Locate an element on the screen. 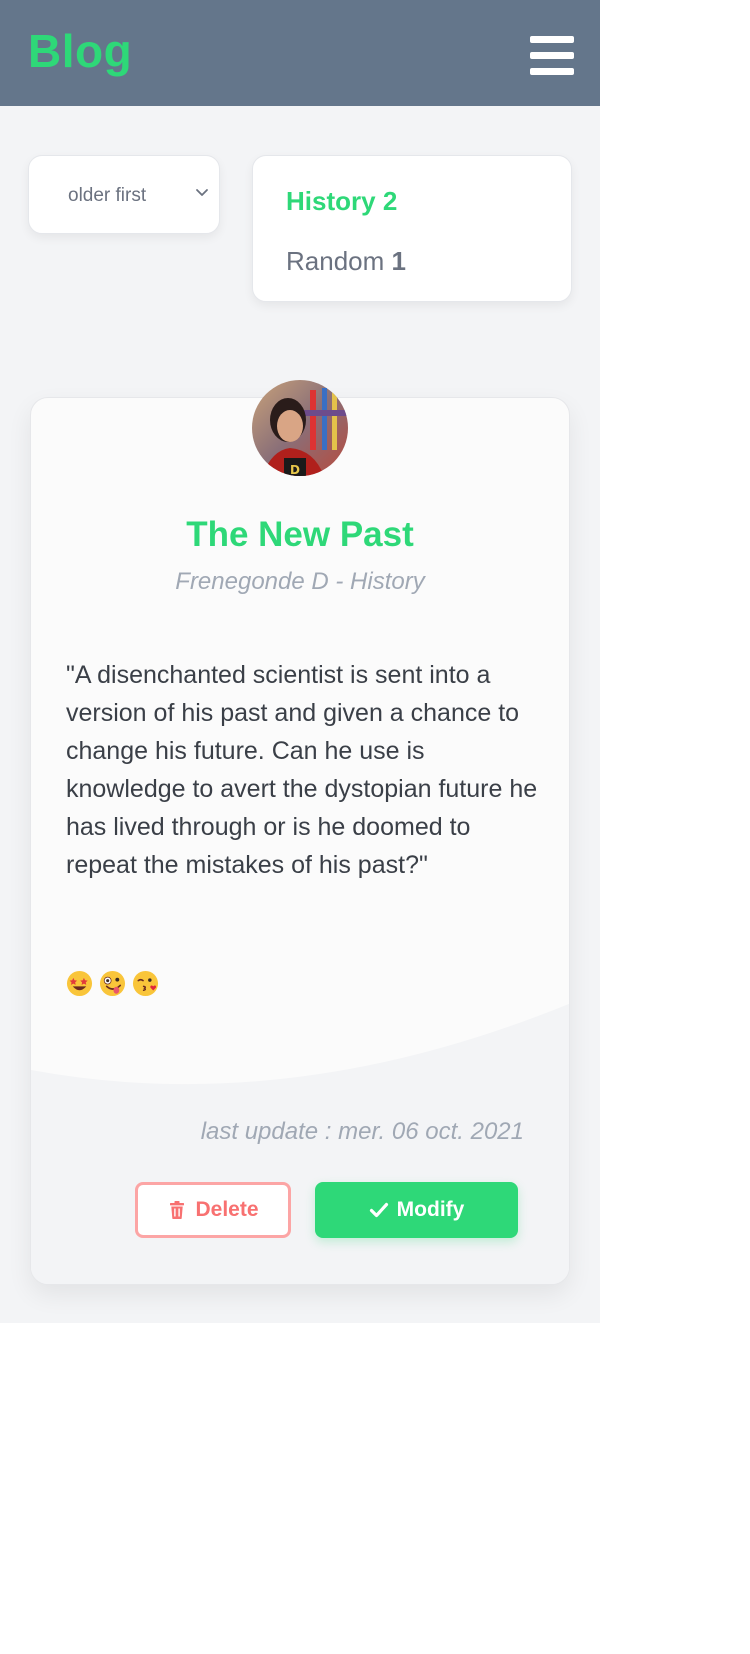 The height and width of the screenshot is (1654, 750). category-name: Random is located at coordinates (335, 261).